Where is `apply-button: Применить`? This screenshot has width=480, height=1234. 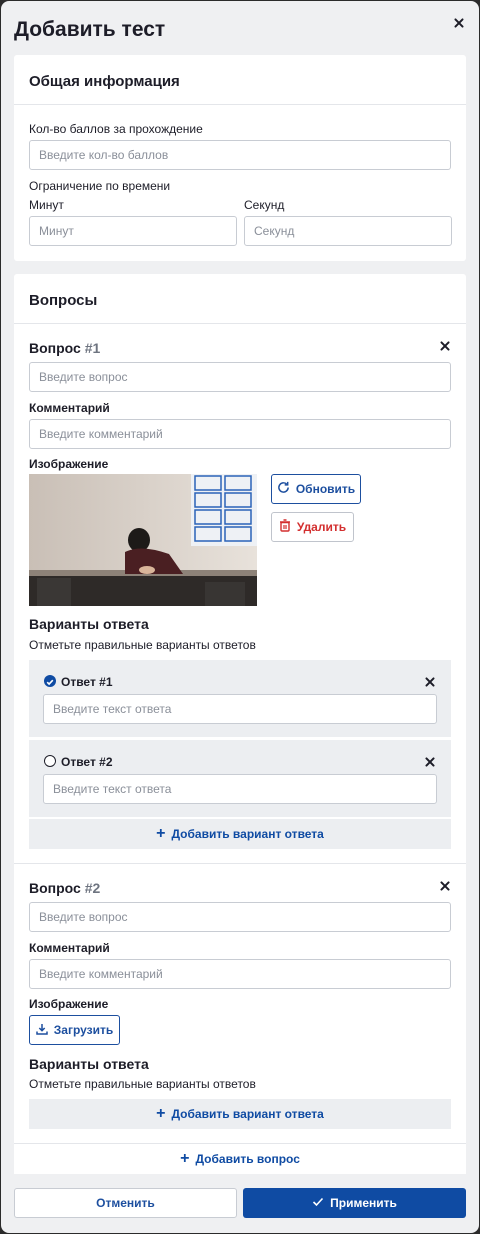
apply-button: Применить is located at coordinates (354, 1203).